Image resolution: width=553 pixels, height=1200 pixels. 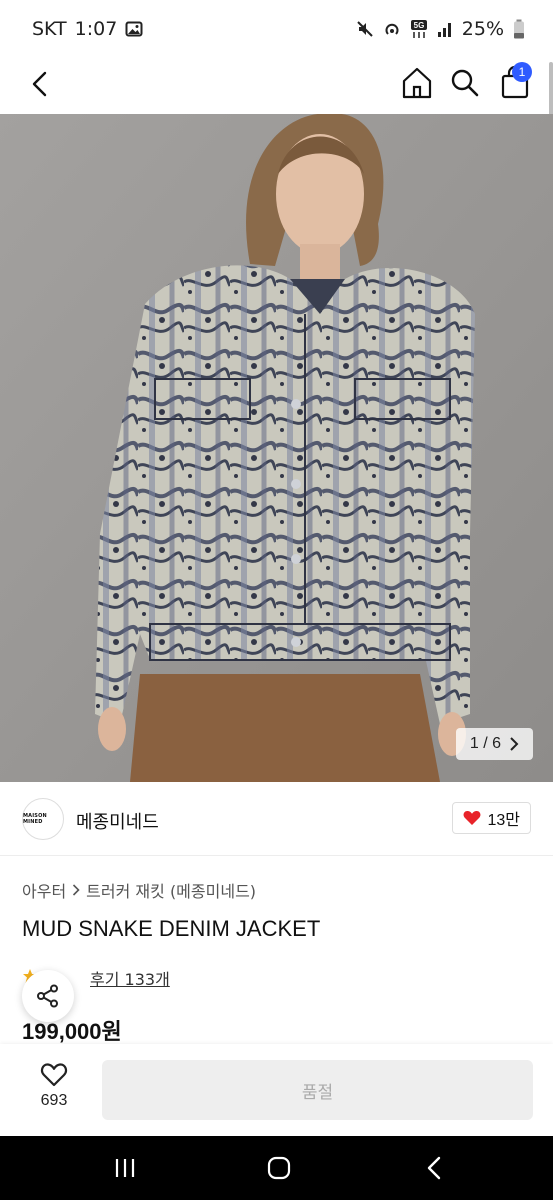 What do you see at coordinates (522, 72) in the screenshot?
I see `cart-count-badge: 1` at bounding box center [522, 72].